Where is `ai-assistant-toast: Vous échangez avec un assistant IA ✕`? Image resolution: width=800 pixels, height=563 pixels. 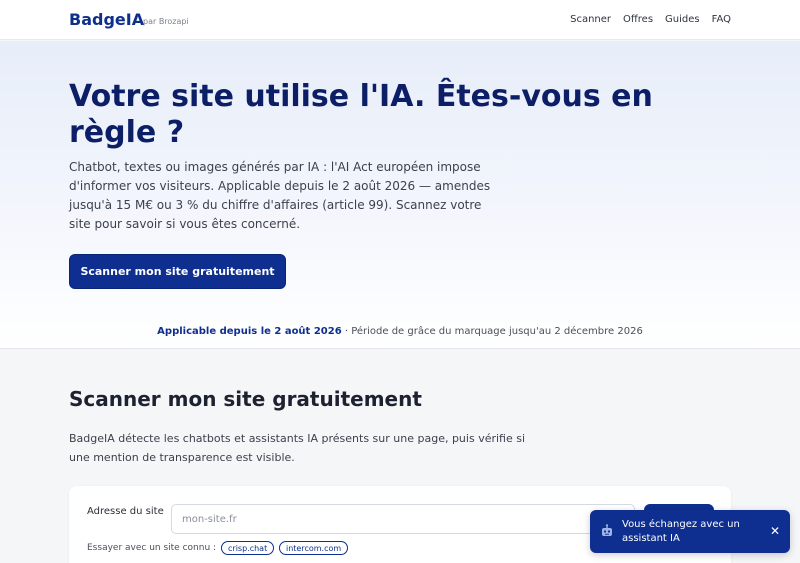
ai-assistant-toast: Vous échangez avec un assistant IA ✕ is located at coordinates (690, 531).